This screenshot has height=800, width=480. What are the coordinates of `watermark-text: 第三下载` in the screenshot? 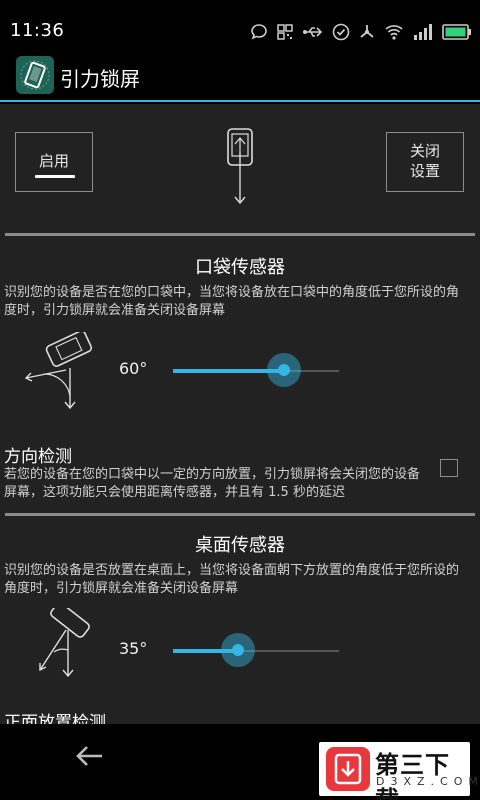 It's located at (412, 775).